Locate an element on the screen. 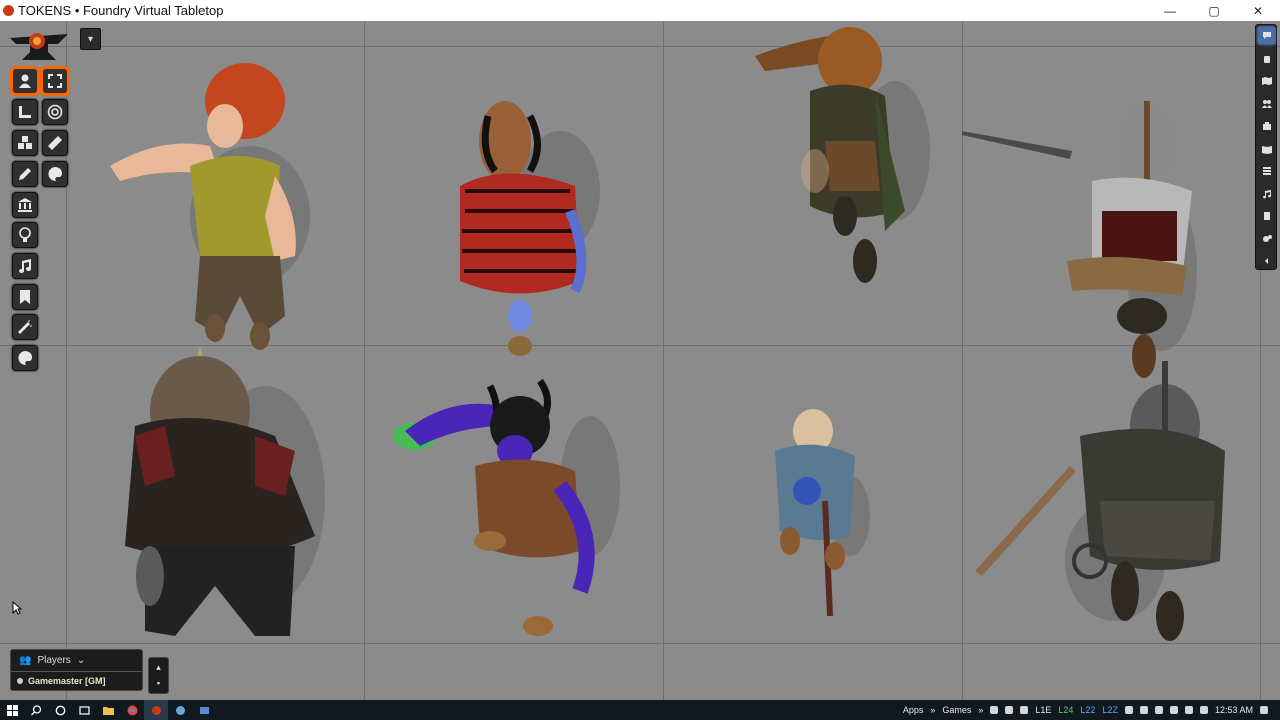  chevron-down-icon: ⌄ is located at coordinates (81, 660).